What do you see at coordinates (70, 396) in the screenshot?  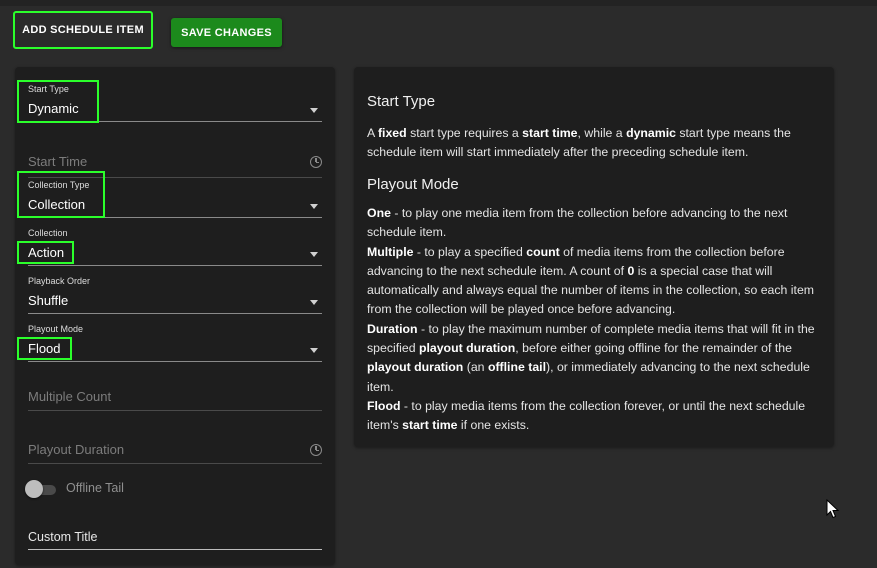 I see `multiple-count-placeholder: Multiple Count` at bounding box center [70, 396].